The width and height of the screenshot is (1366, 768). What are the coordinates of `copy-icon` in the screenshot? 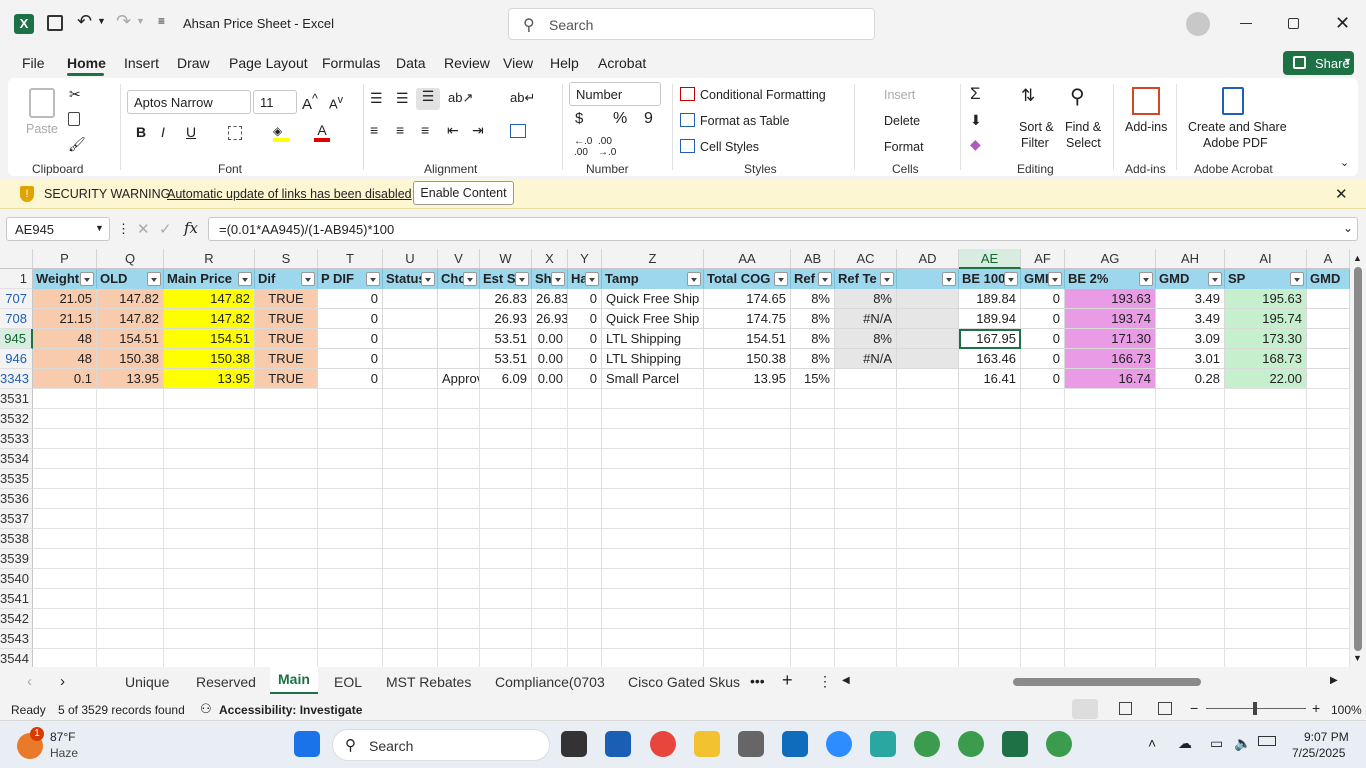 It's located at (74, 119).